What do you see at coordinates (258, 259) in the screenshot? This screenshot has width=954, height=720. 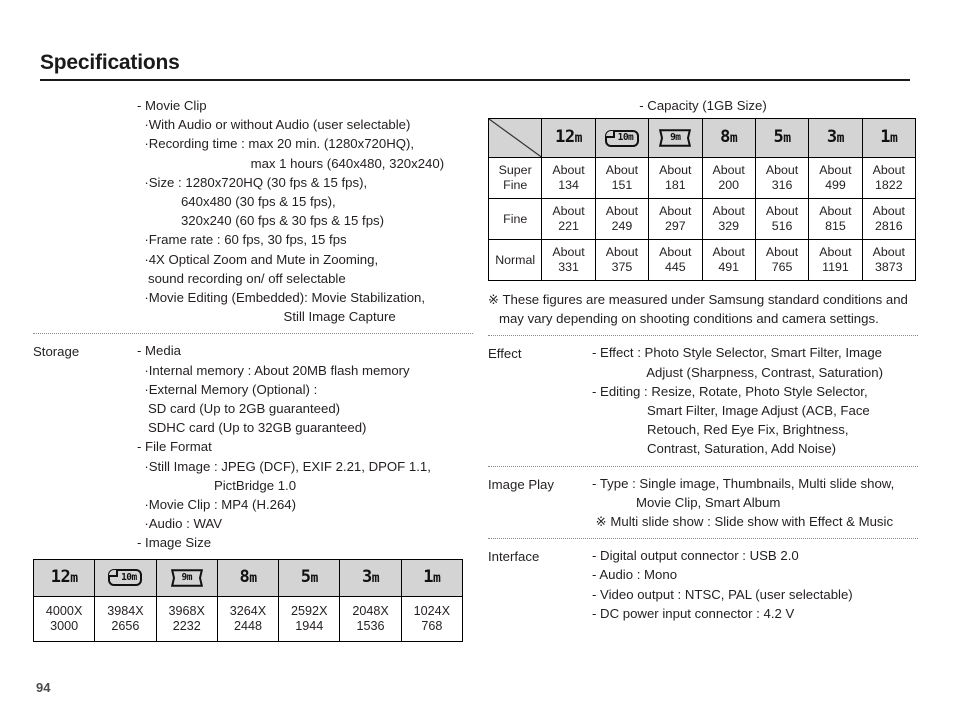 I see `spec-line: ·4X Optical Zoom and Mute in Zooming,` at bounding box center [258, 259].